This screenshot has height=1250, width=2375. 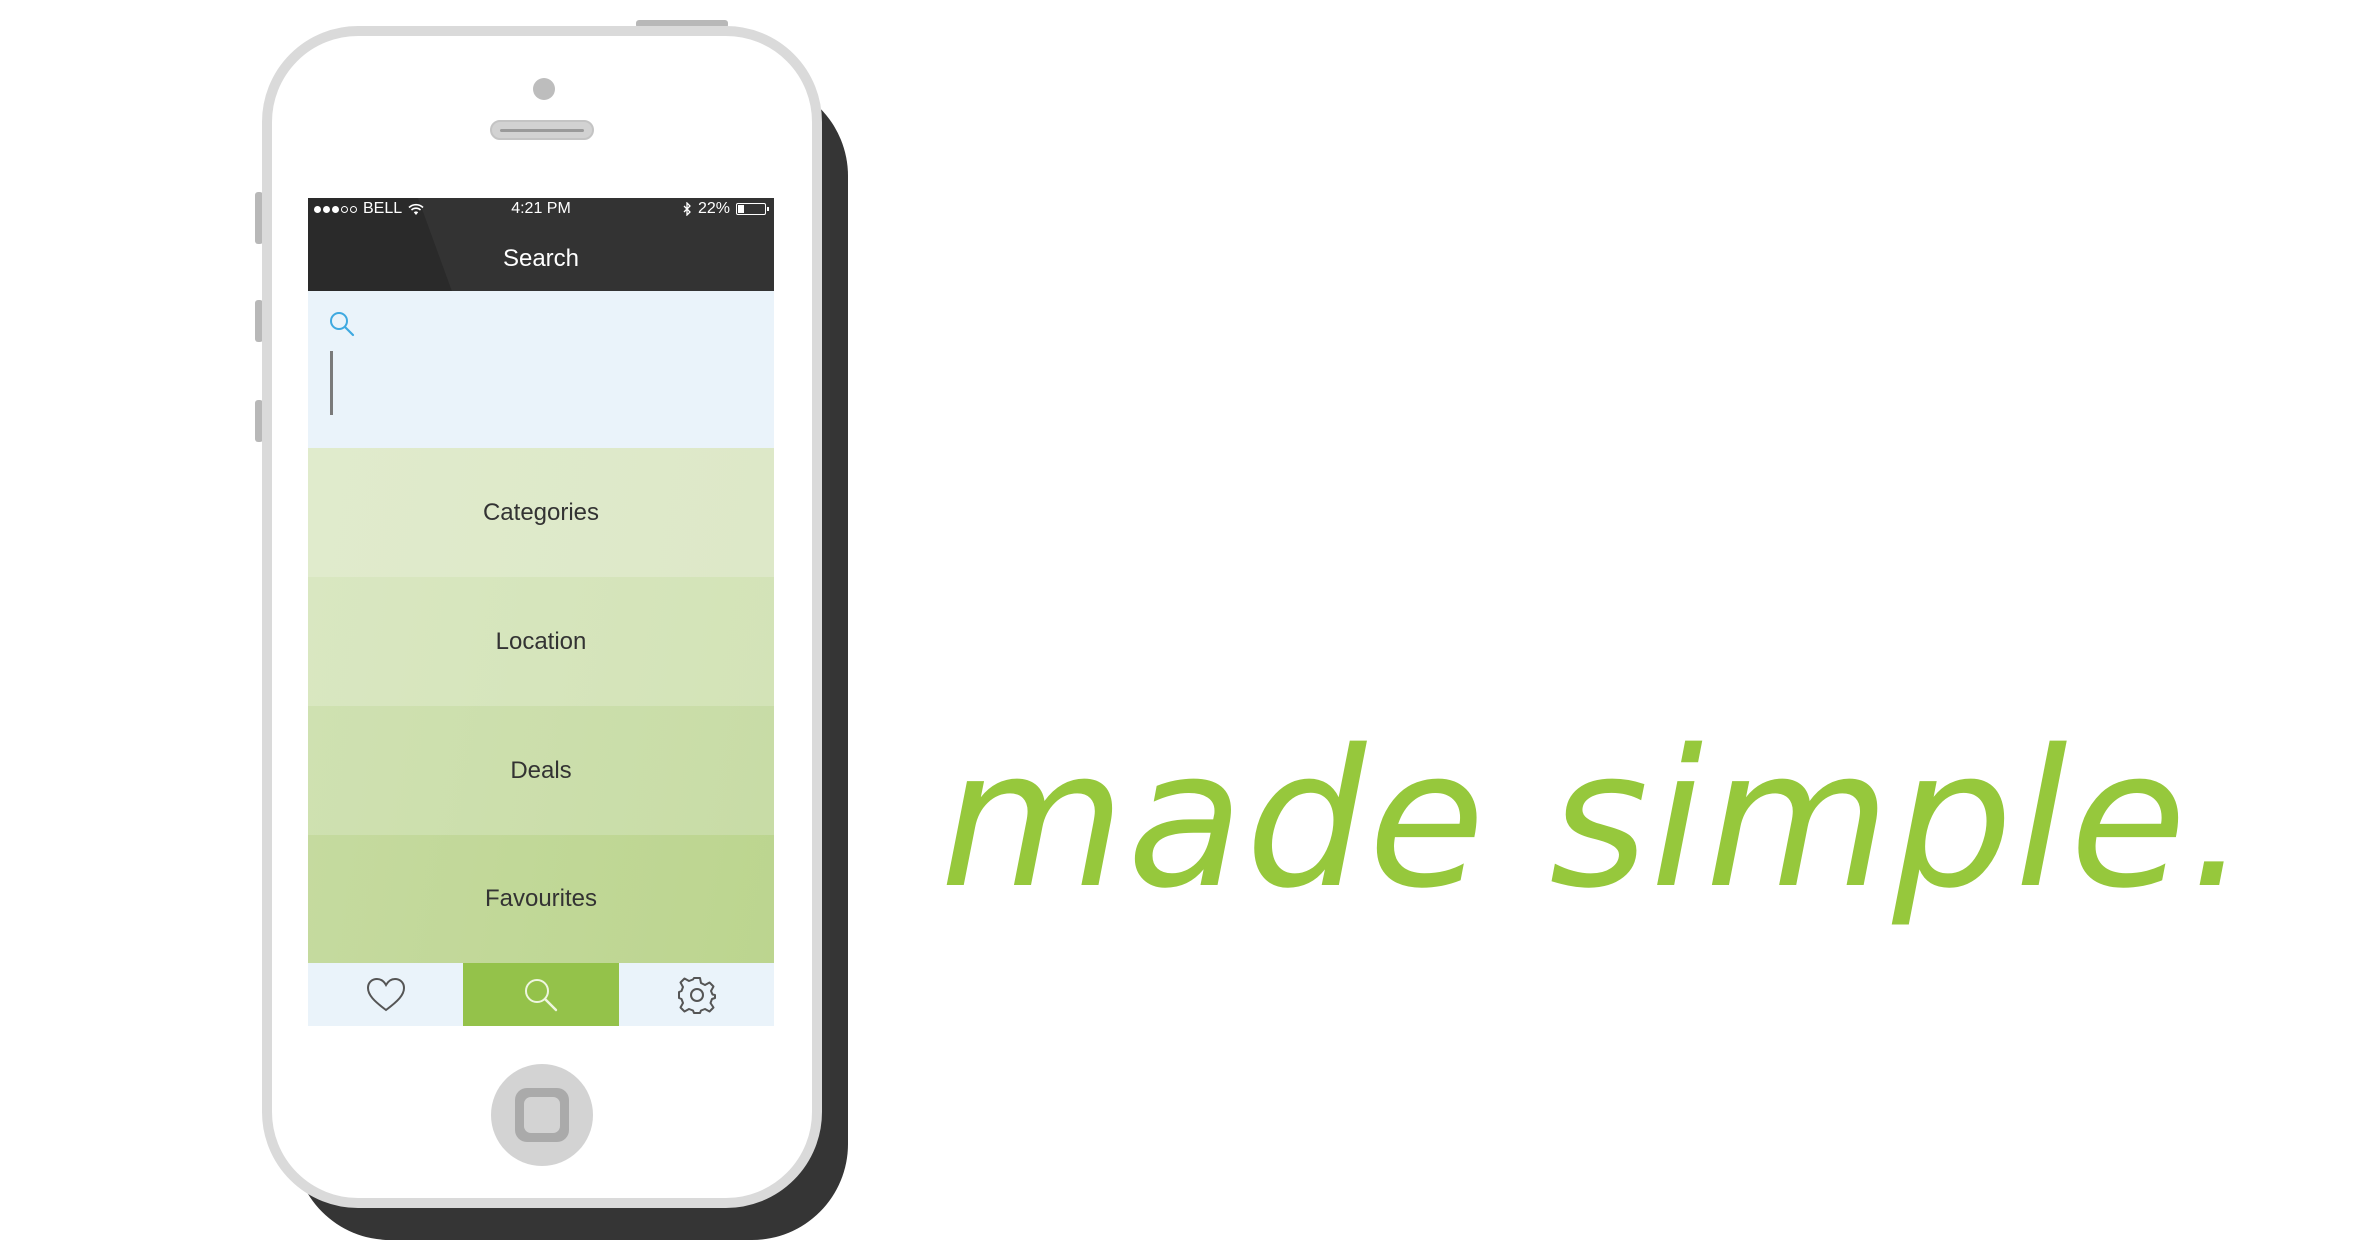 I want to click on menu-item-deals: Deals, so click(x=541, y=770).